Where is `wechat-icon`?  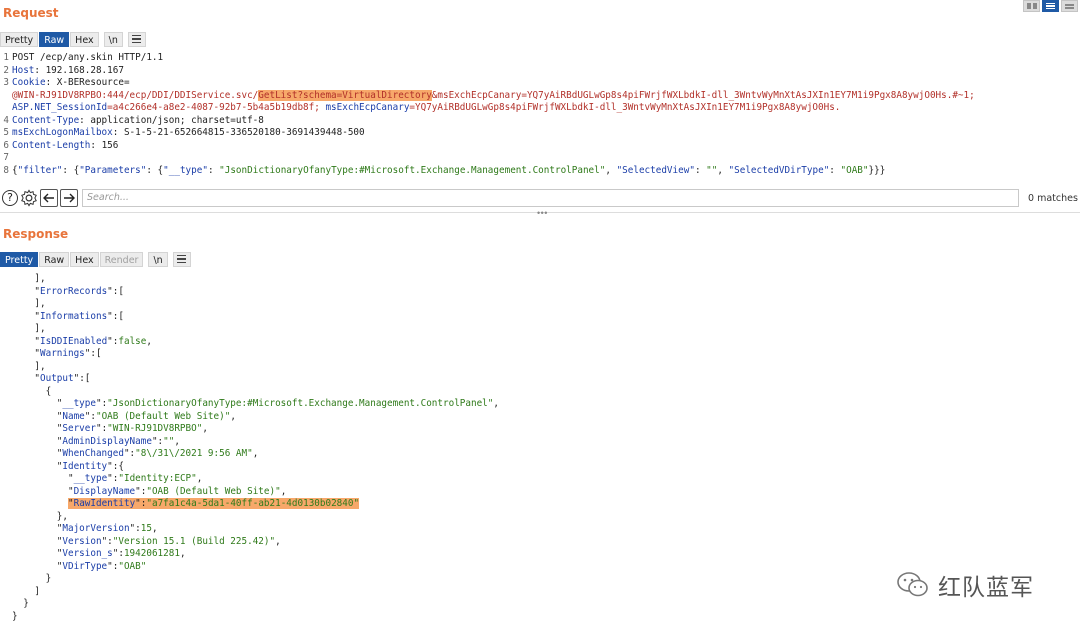
wechat-icon is located at coordinates (912, 584).